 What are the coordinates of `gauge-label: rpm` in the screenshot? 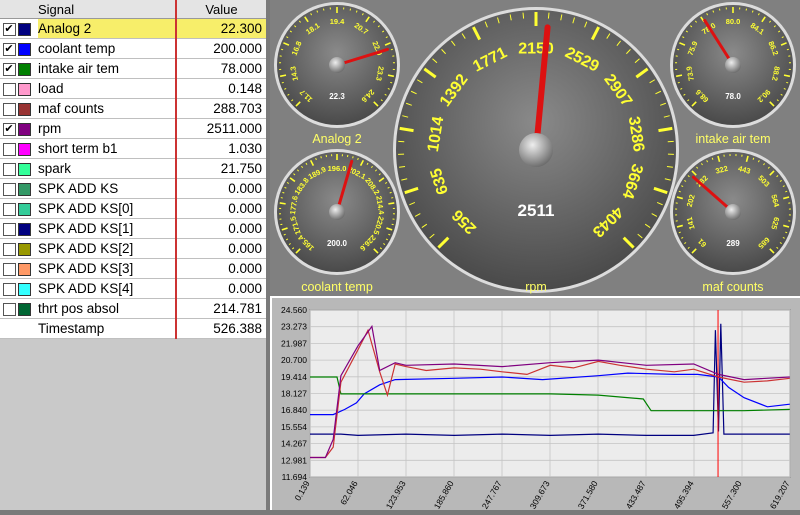 It's located at (536, 287).